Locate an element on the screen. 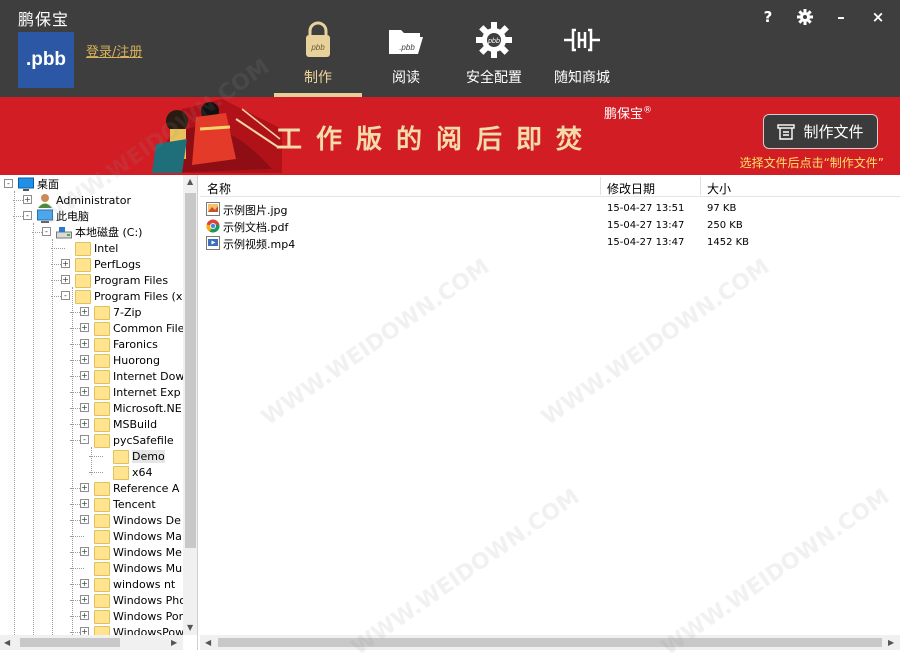 The width and height of the screenshot is (900, 661). shop-logo-icon is located at coordinates (582, 40).